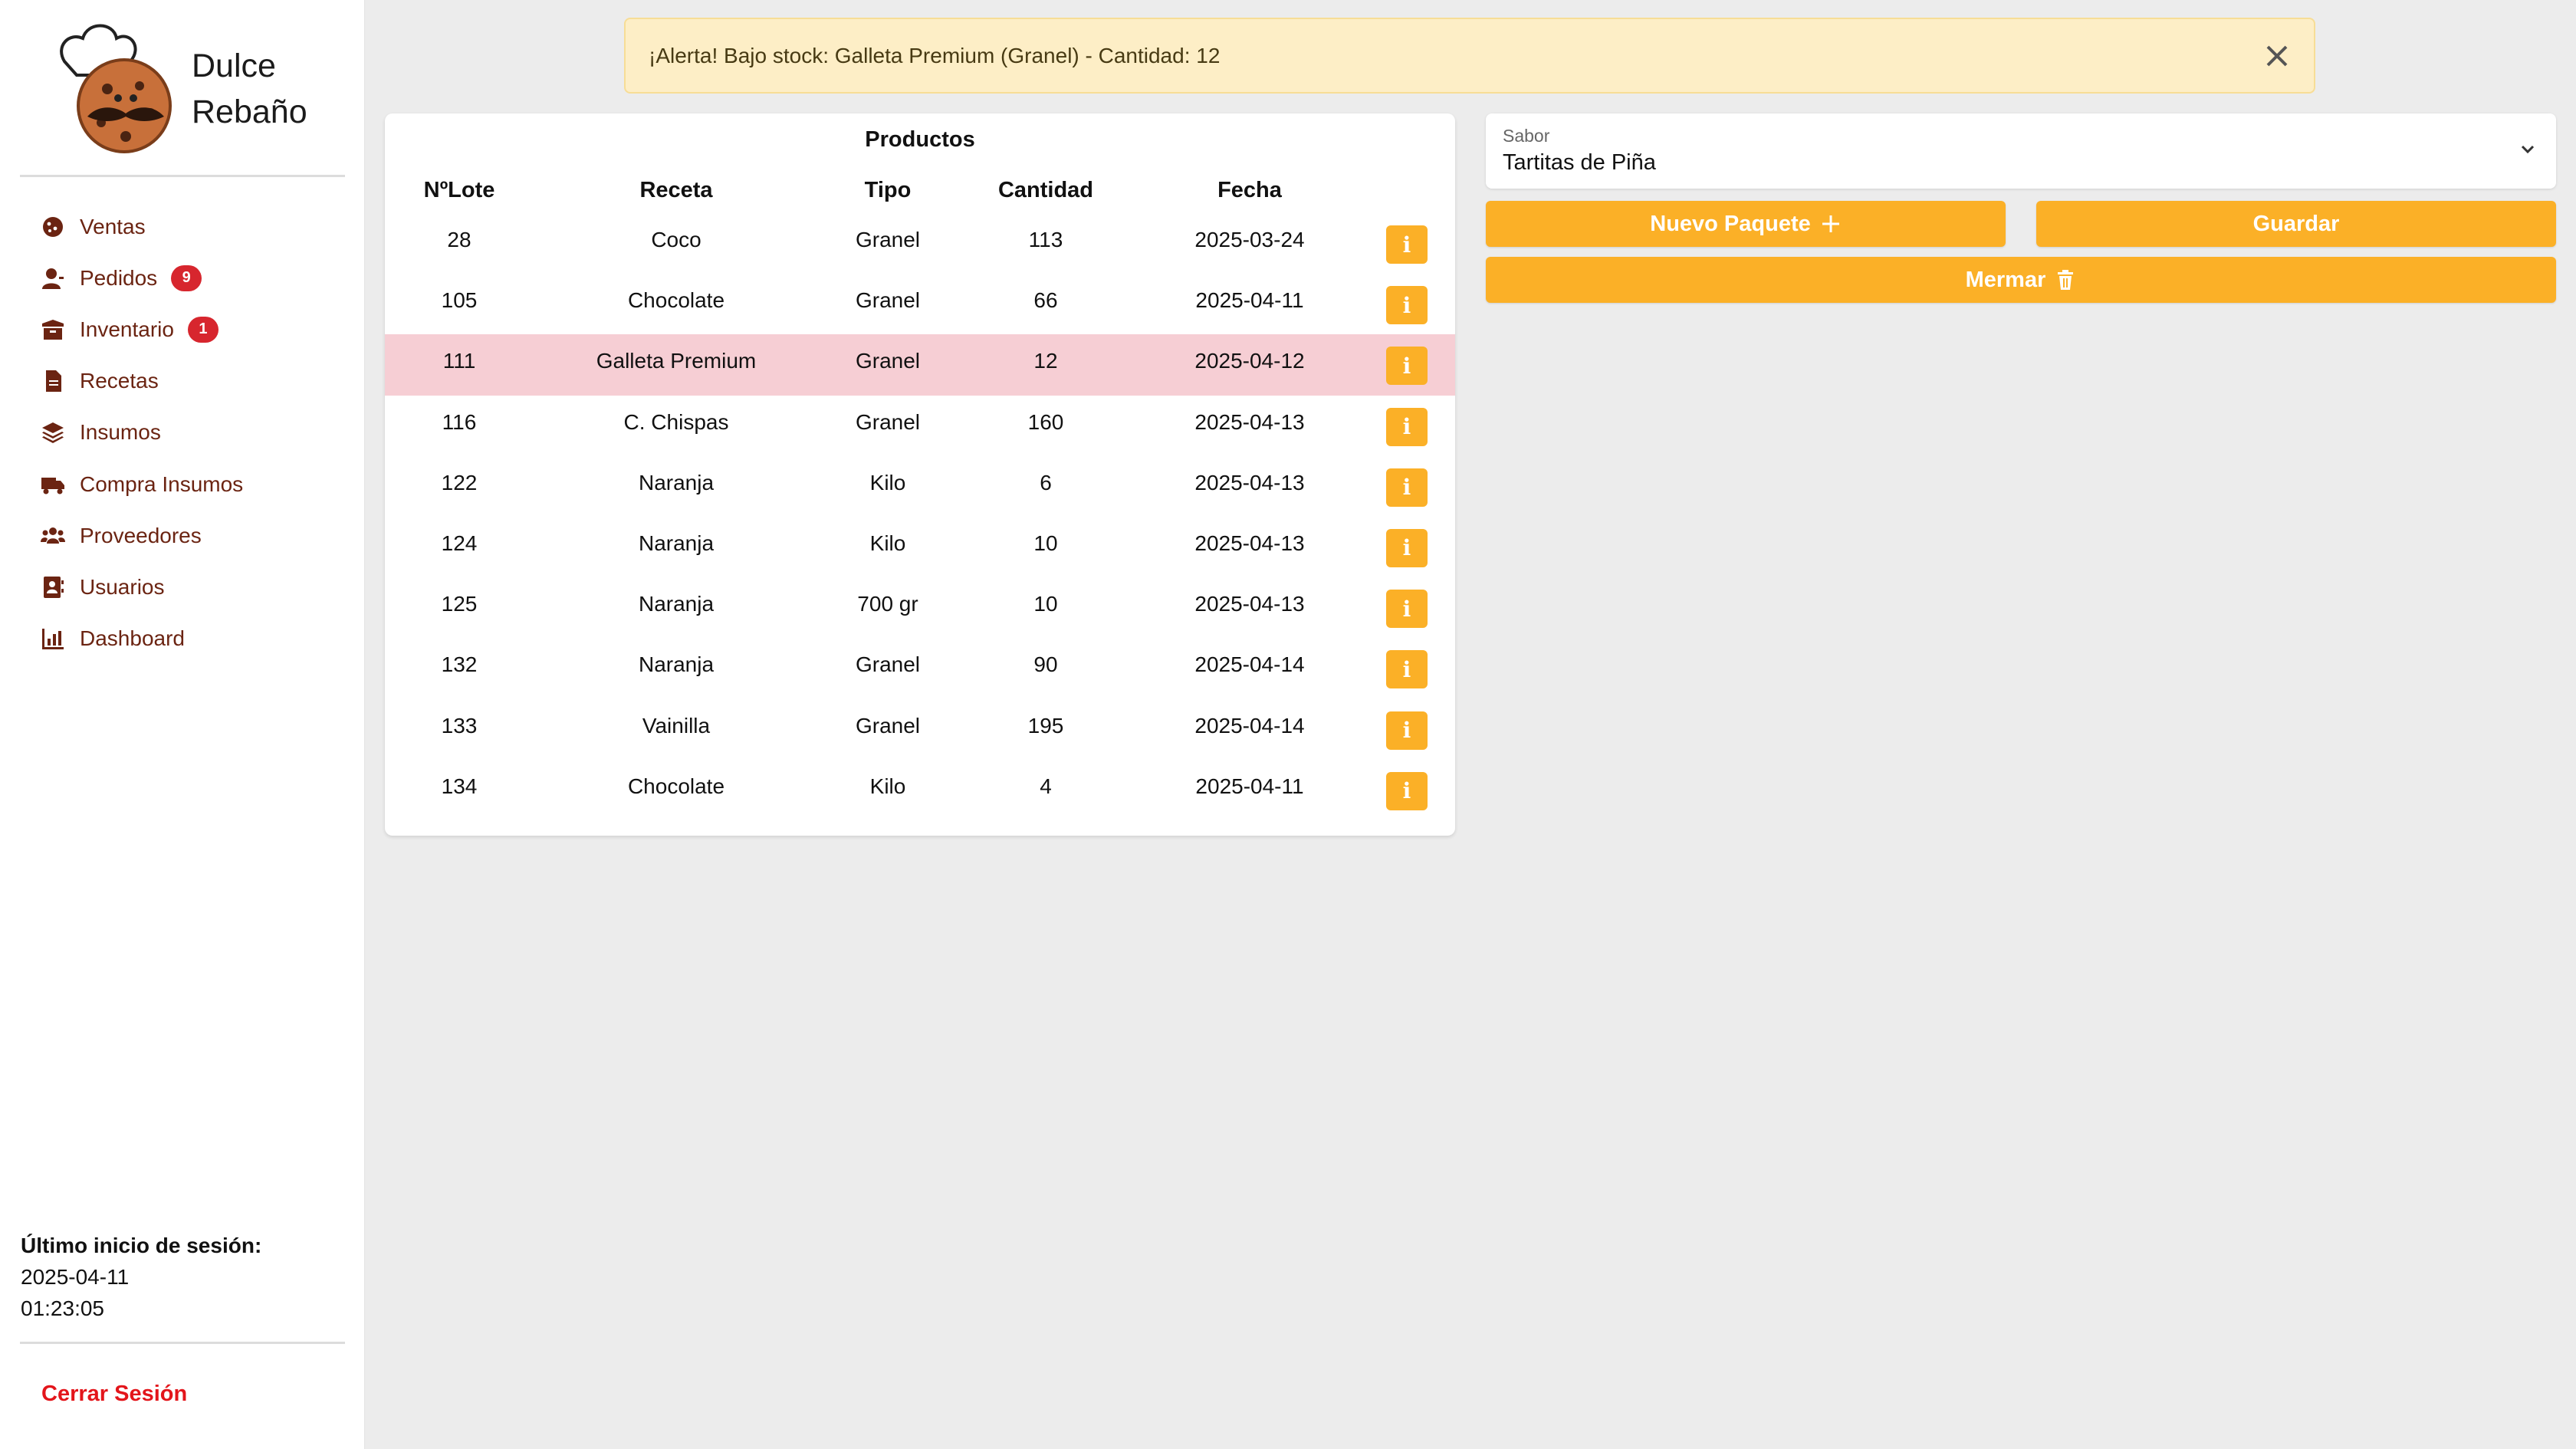 This screenshot has height=1449, width=2576. I want to click on sidebar-item-label: Compra Insumos, so click(162, 484).